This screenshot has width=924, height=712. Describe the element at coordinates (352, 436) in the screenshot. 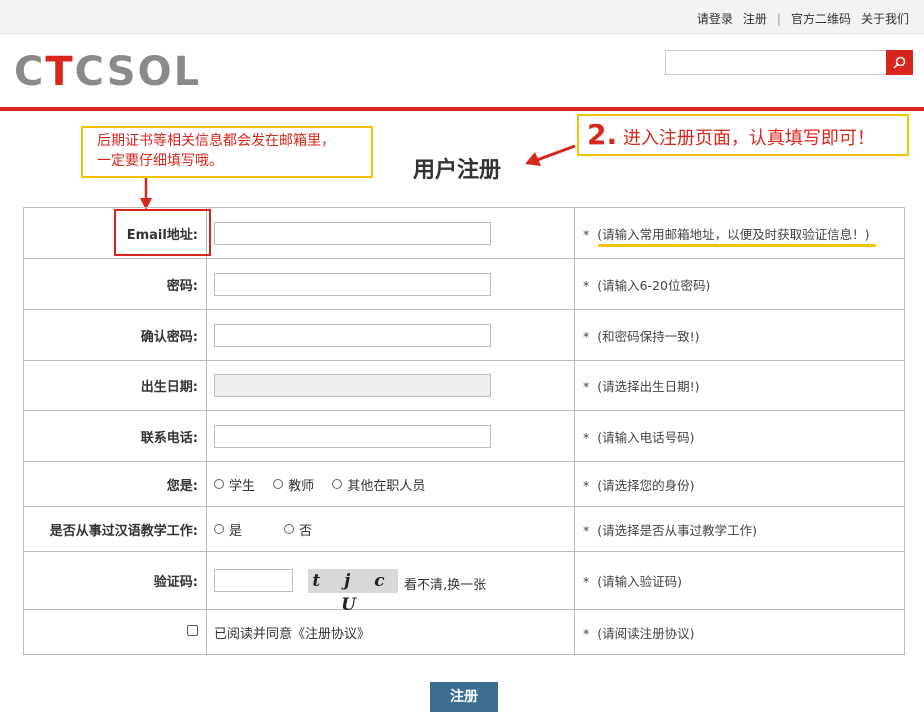

I see `phone-input` at that location.